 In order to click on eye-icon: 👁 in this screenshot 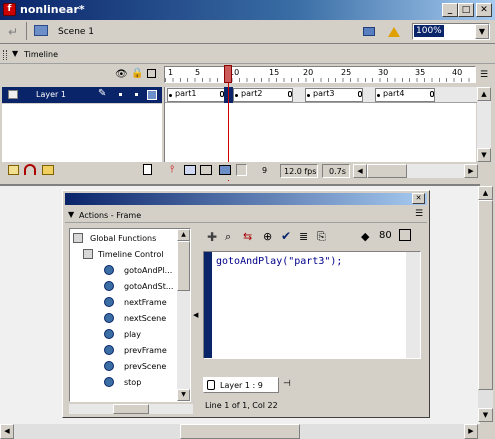, I will do `click(121, 74)`.